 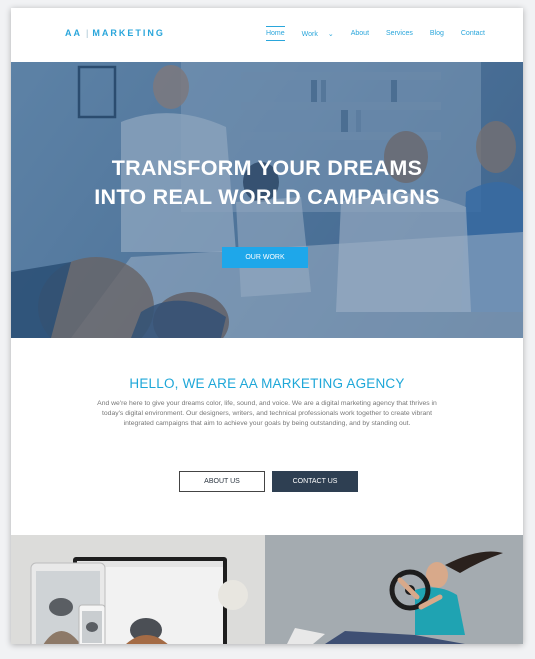 What do you see at coordinates (315, 481) in the screenshot?
I see `contact-us-button: CONTACT US` at bounding box center [315, 481].